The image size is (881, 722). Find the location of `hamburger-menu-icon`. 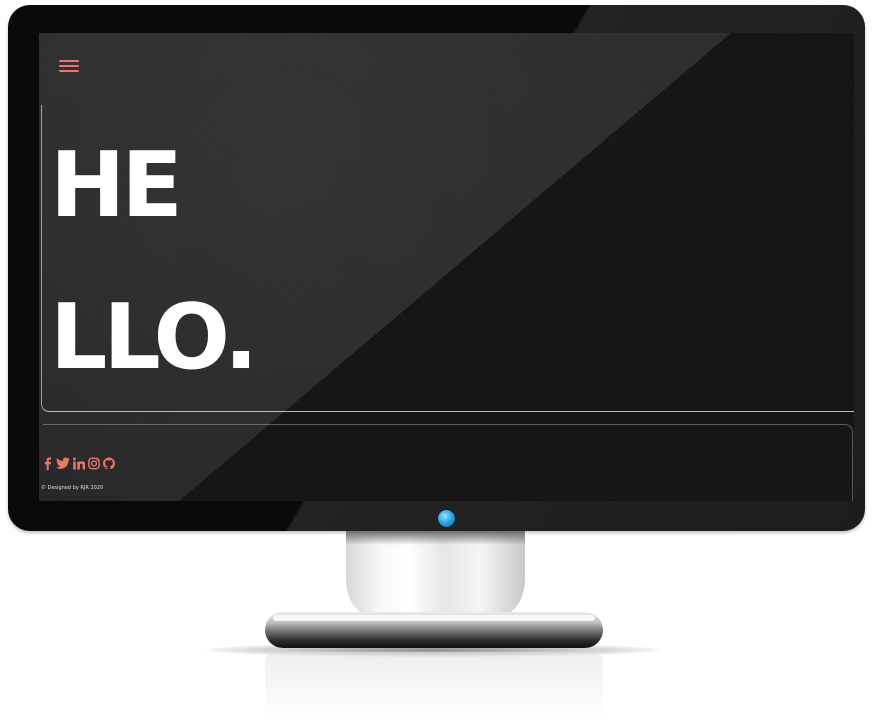

hamburger-menu-icon is located at coordinates (70, 66).